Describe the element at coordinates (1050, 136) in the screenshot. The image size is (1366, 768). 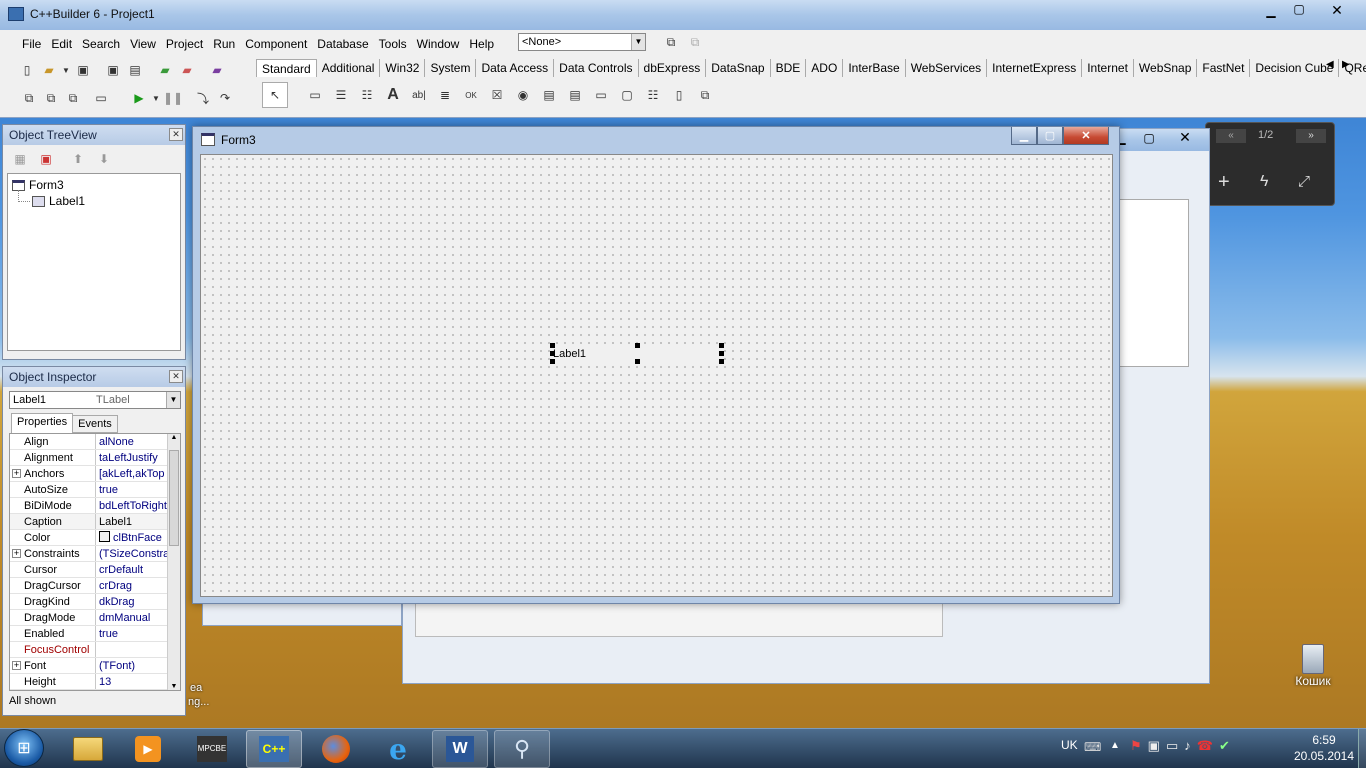
I see `form-maximize-button: ▢` at that location.